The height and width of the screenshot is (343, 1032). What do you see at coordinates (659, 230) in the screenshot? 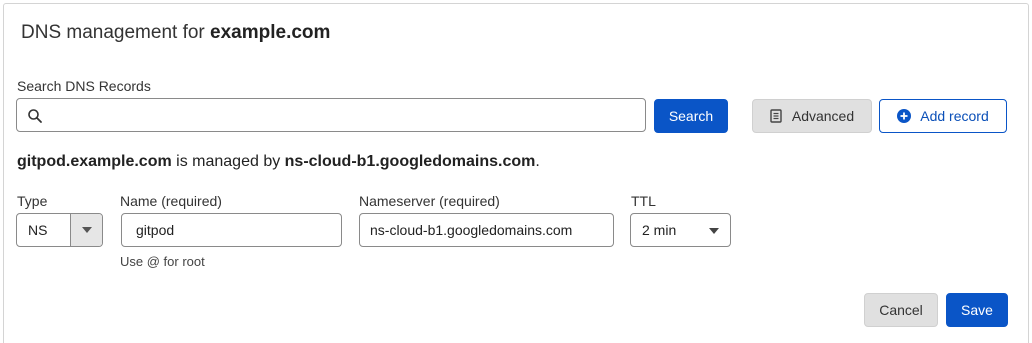
I see `ttl-select-value: 2 min` at bounding box center [659, 230].